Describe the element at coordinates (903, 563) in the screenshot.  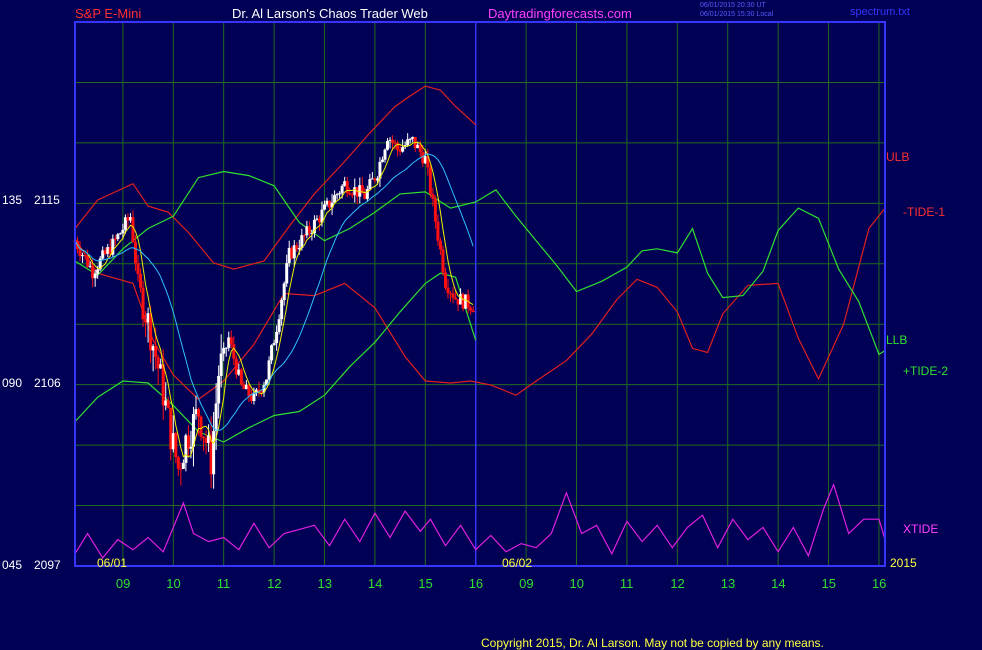
I see `year-label: 2015` at that location.